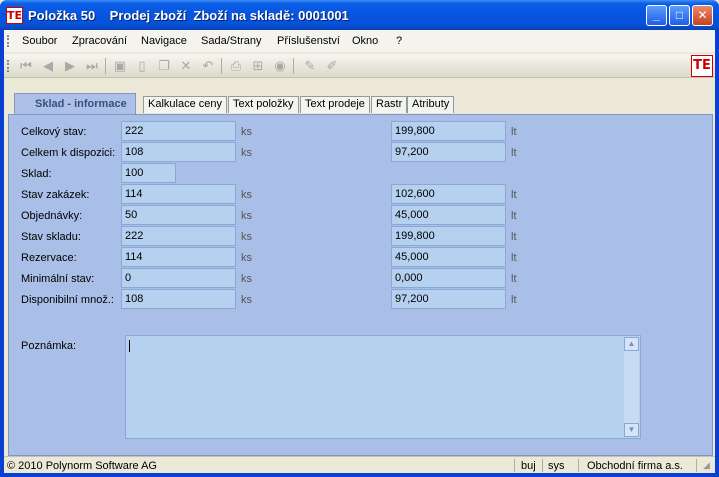  I want to click on menu-sada-strany: Sada/Strany, so click(231, 41).